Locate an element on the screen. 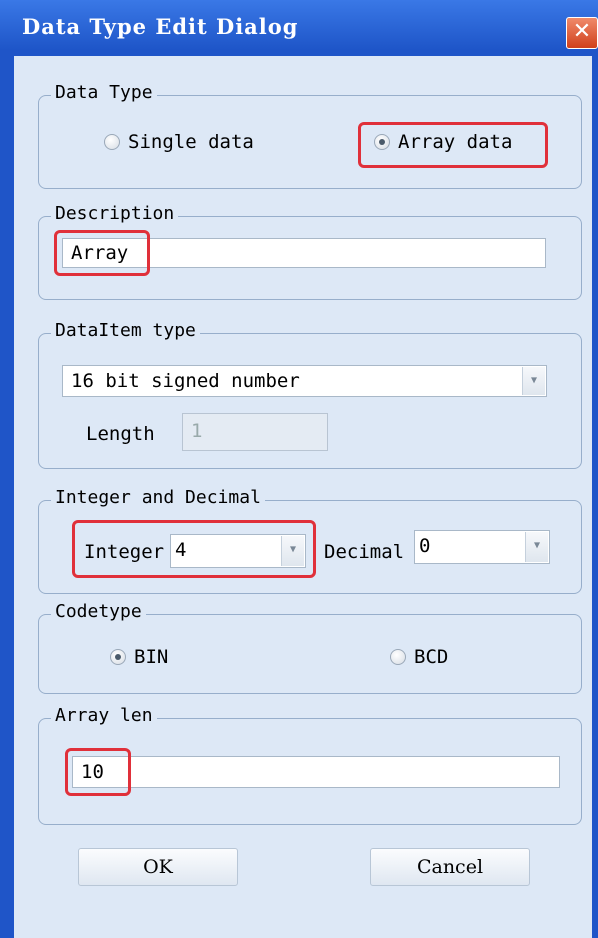 The image size is (598, 938). codetype-legend: Codetype is located at coordinates (98, 611).